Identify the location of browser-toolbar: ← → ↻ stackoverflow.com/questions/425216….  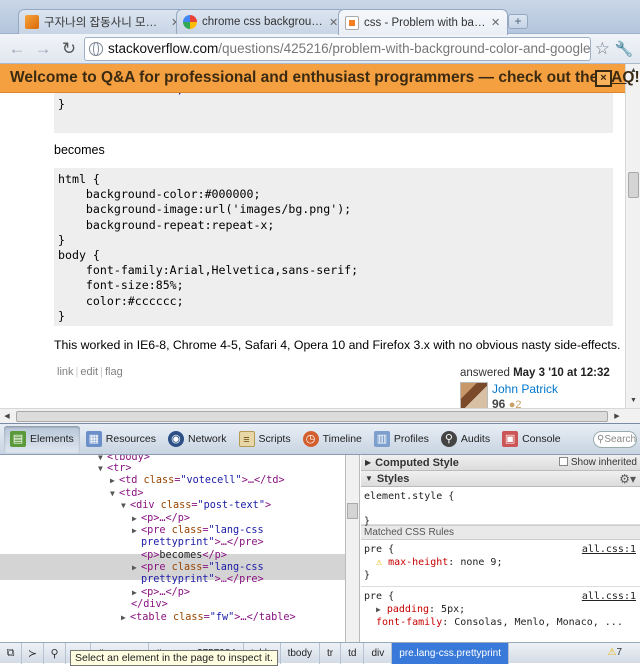
(320, 49).